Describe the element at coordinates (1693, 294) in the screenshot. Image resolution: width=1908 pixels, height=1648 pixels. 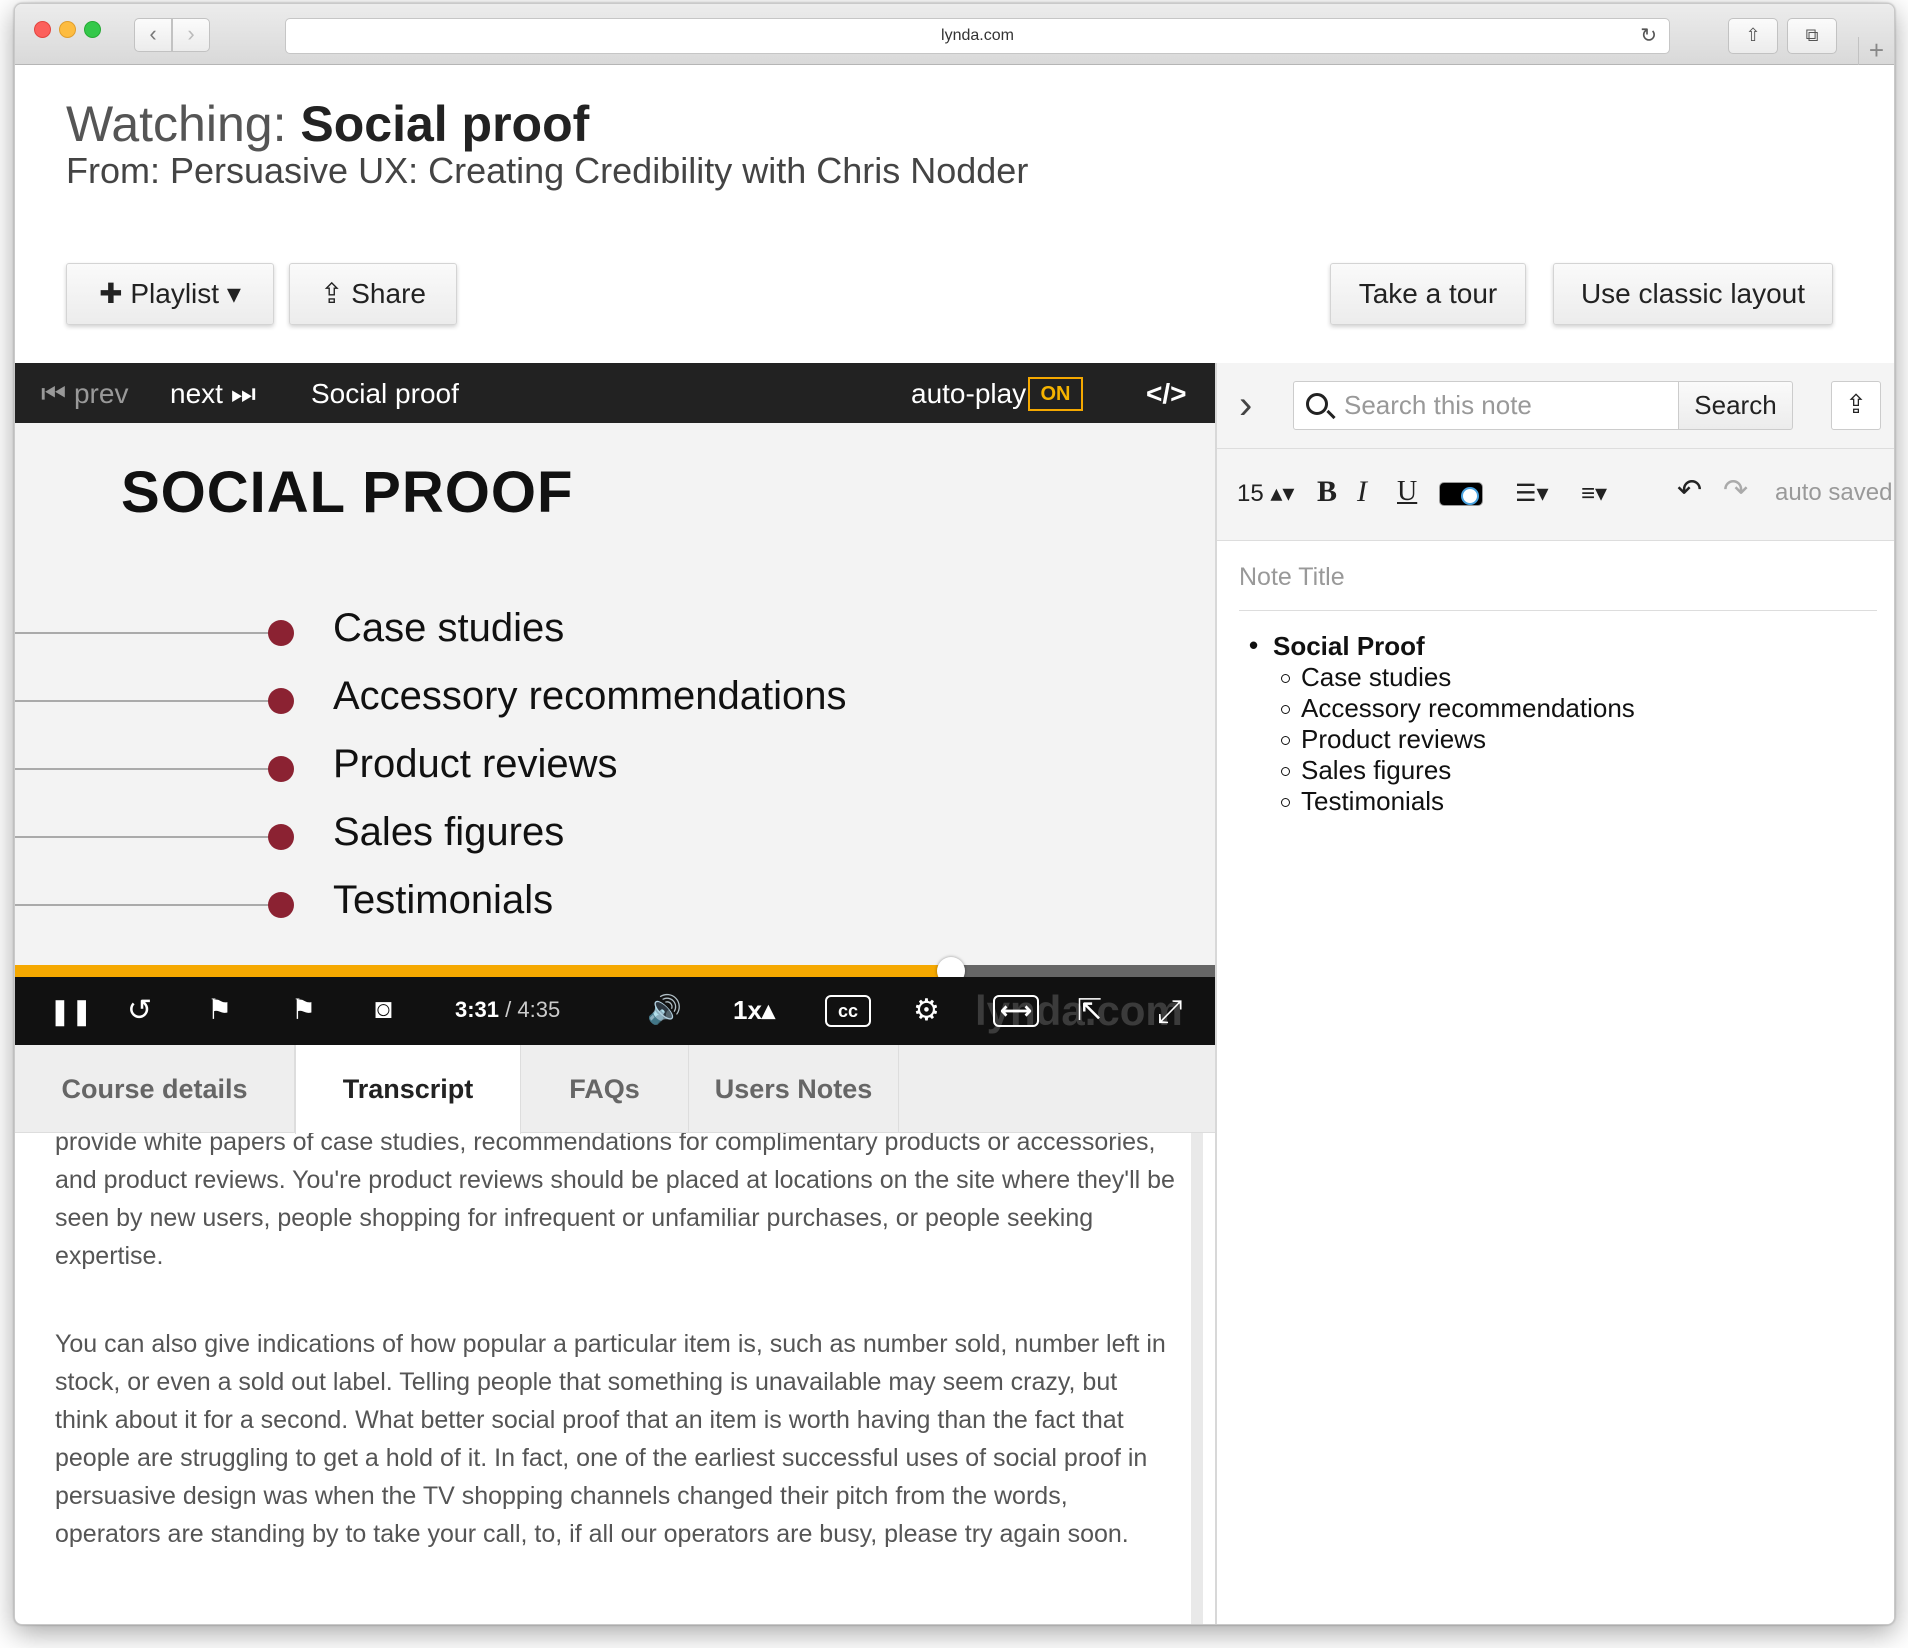
I see `classic-layout-button: Use classic layout` at that location.